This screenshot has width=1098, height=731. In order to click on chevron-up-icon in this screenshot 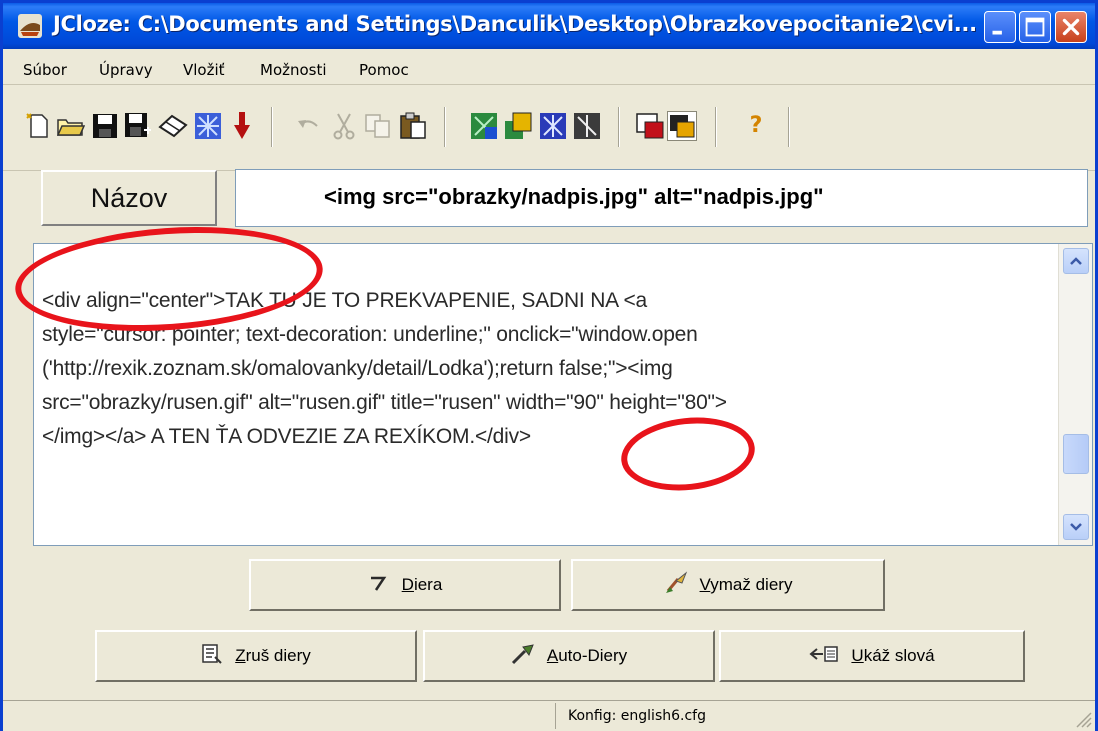, I will do `click(1076, 261)`.